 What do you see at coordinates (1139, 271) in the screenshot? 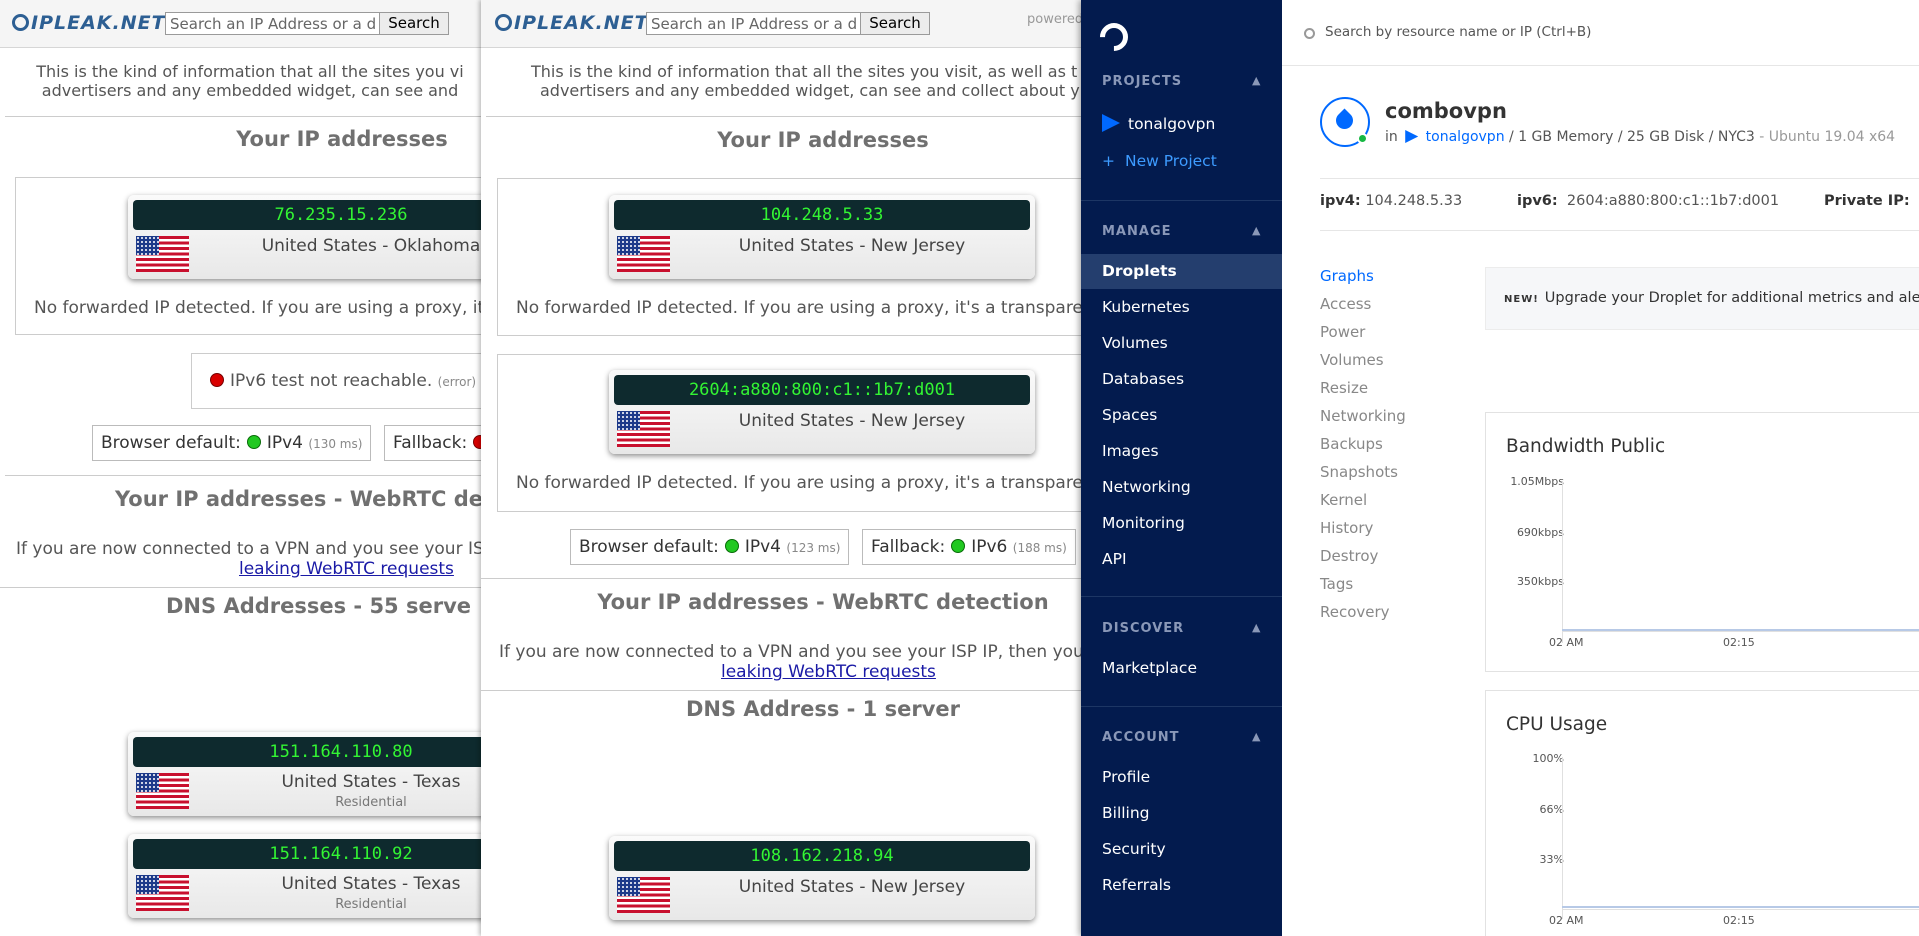
I see `sidebar-item-droplets: Droplets` at bounding box center [1139, 271].